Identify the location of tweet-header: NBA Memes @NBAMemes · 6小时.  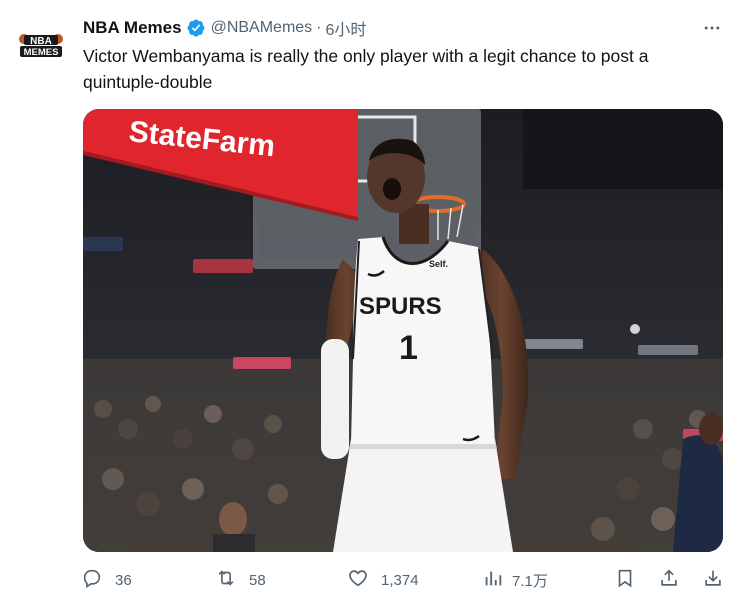
(224, 28).